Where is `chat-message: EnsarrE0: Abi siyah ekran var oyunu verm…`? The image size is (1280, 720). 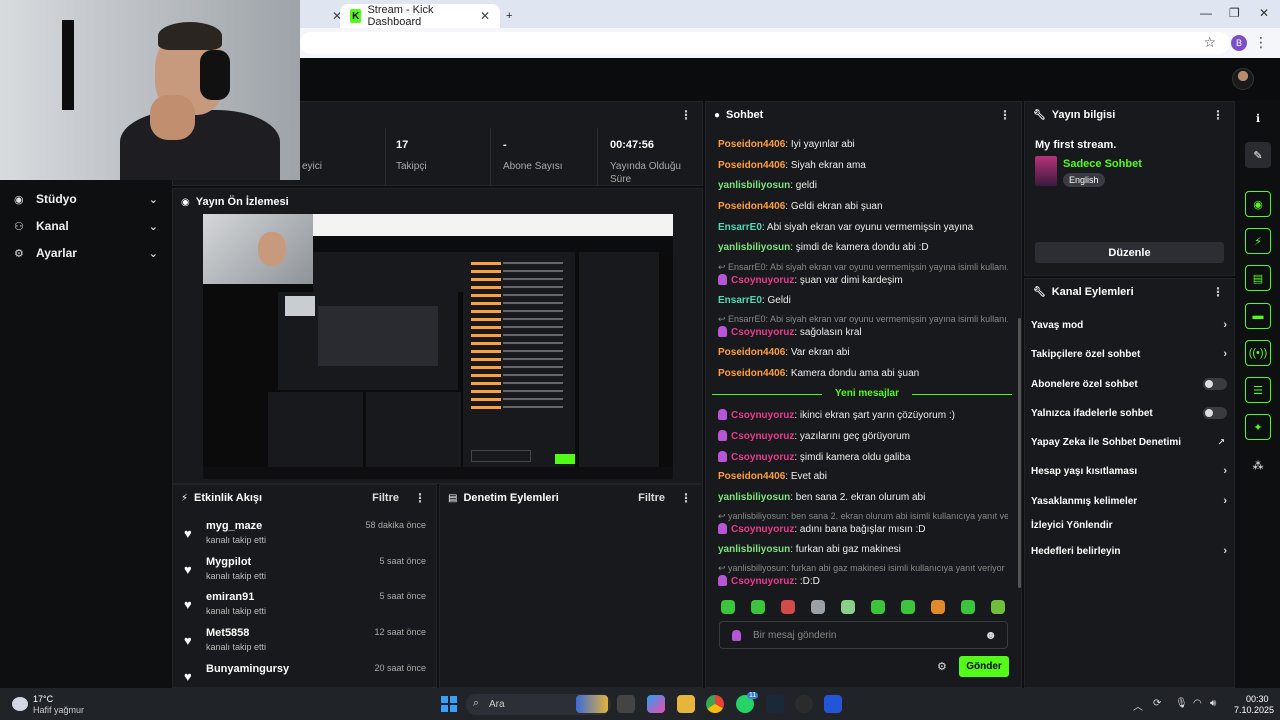
chat-message: EnsarrE0: Abi siyah ekran var oyunu verm… is located at coordinates (865, 227).